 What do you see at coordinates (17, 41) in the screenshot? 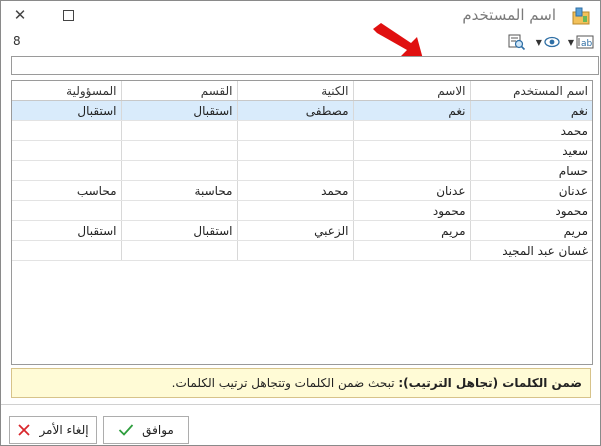
I see `record-count: 8` at bounding box center [17, 41].